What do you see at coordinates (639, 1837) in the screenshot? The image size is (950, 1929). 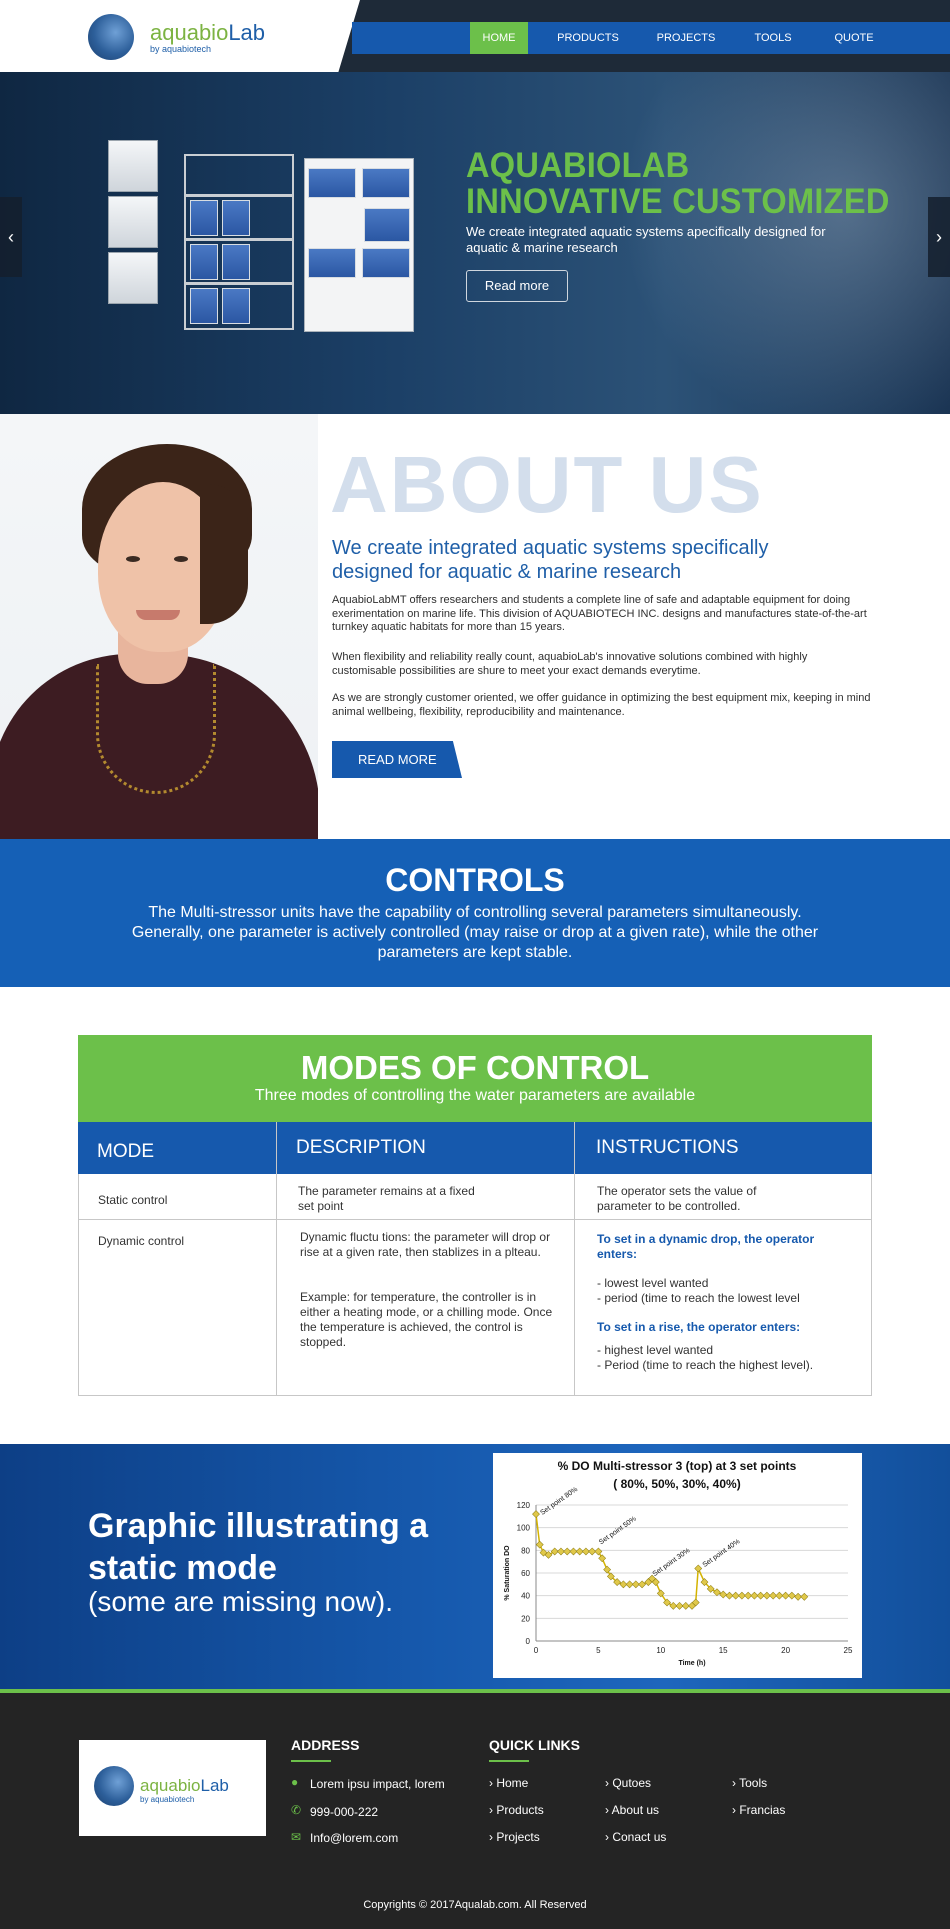 I see `footer-link-label: Conact us` at bounding box center [639, 1837].